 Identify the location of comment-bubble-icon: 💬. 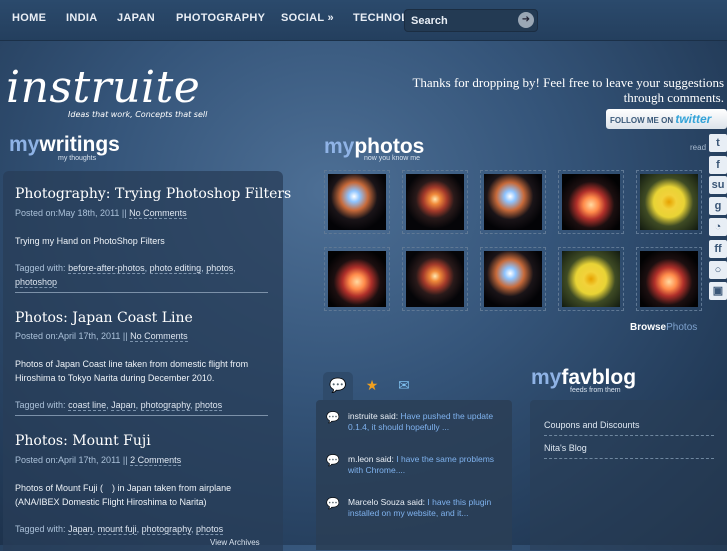
(338, 386).